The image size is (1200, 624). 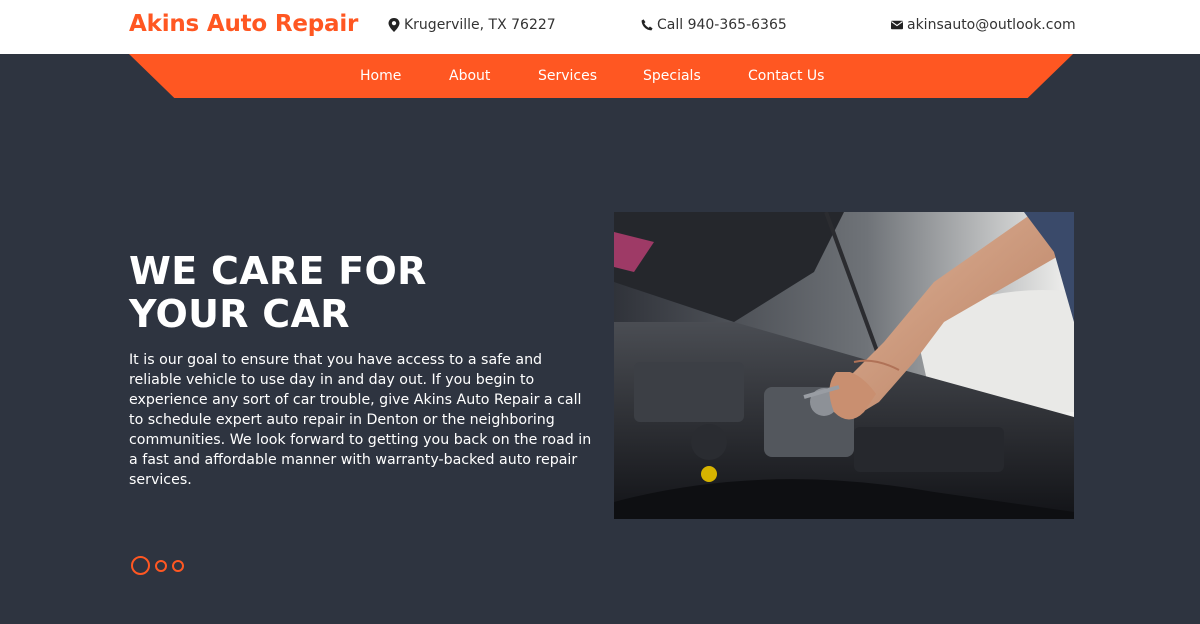 What do you see at coordinates (243, 24) in the screenshot?
I see `site-logo: Akins Auto Repair` at bounding box center [243, 24].